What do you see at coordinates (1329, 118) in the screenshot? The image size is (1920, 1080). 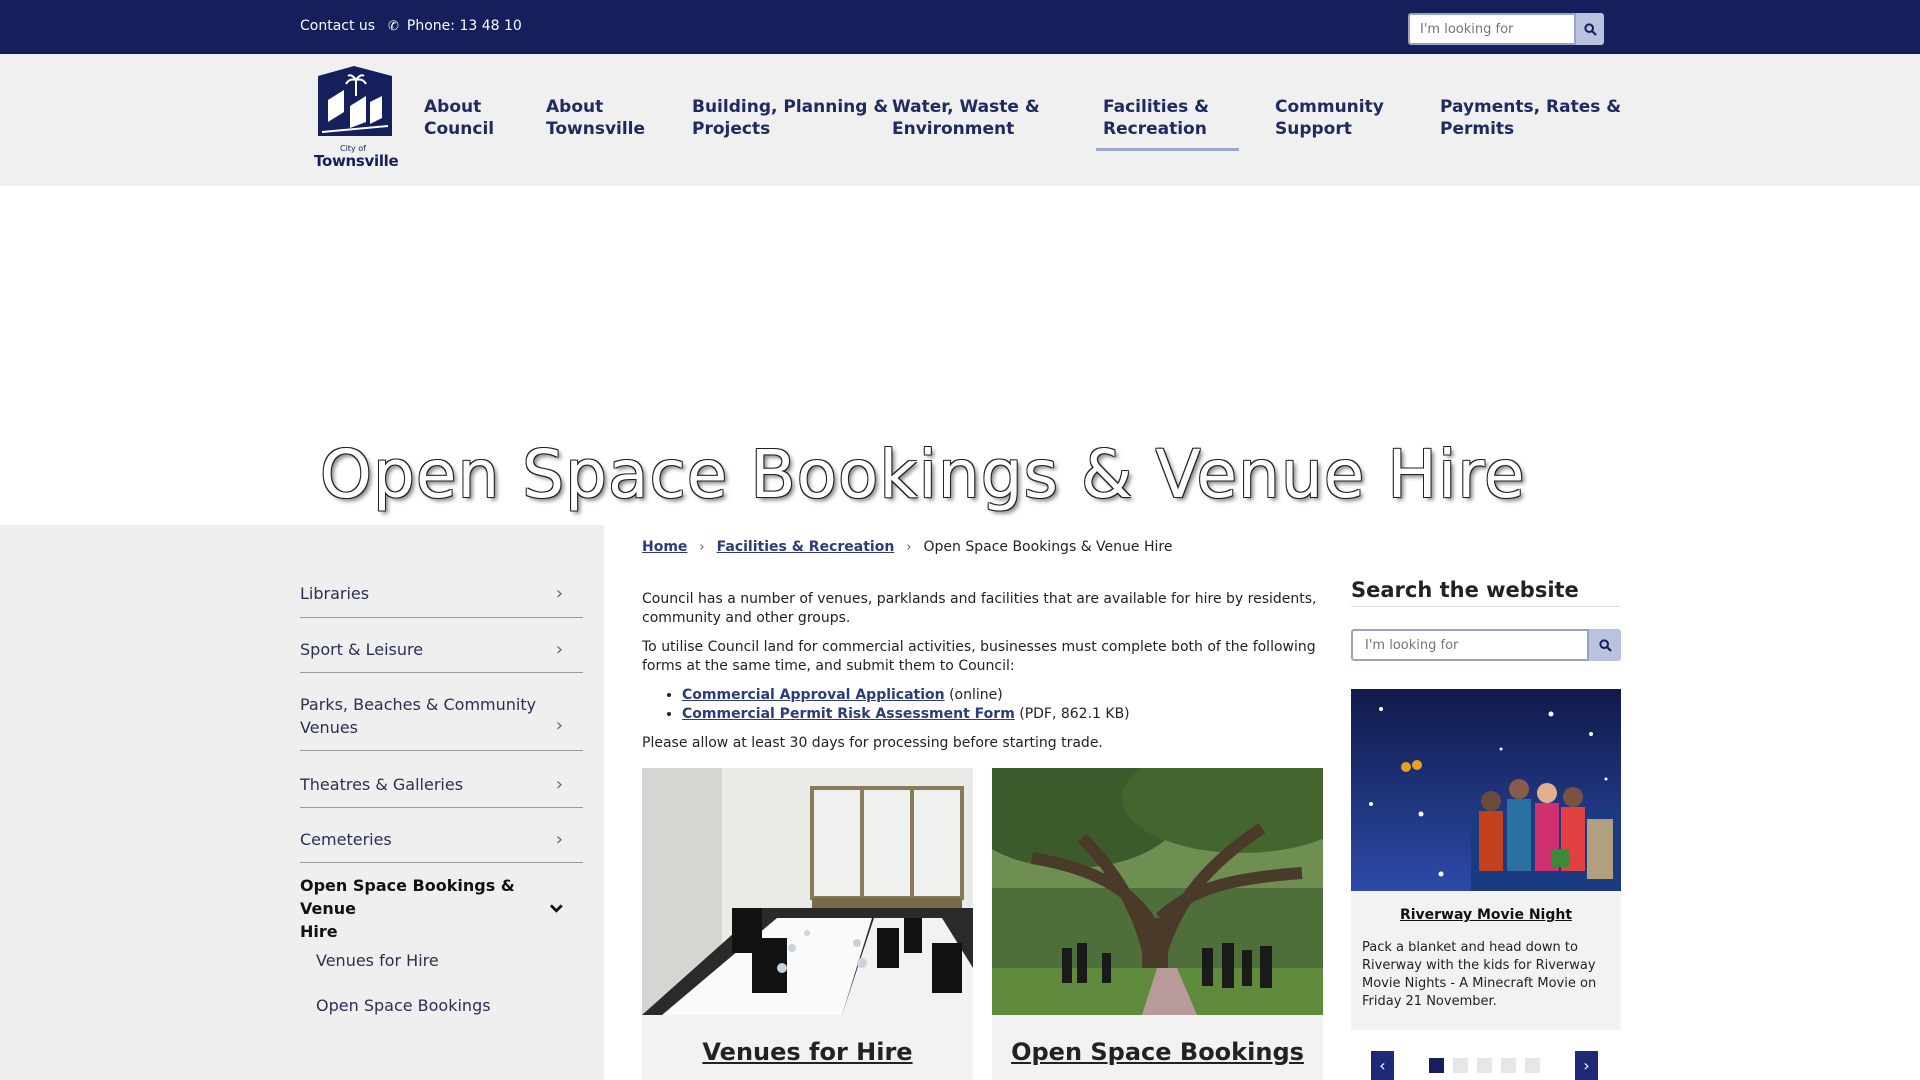 I see `nav-community-support: Community Support` at bounding box center [1329, 118].